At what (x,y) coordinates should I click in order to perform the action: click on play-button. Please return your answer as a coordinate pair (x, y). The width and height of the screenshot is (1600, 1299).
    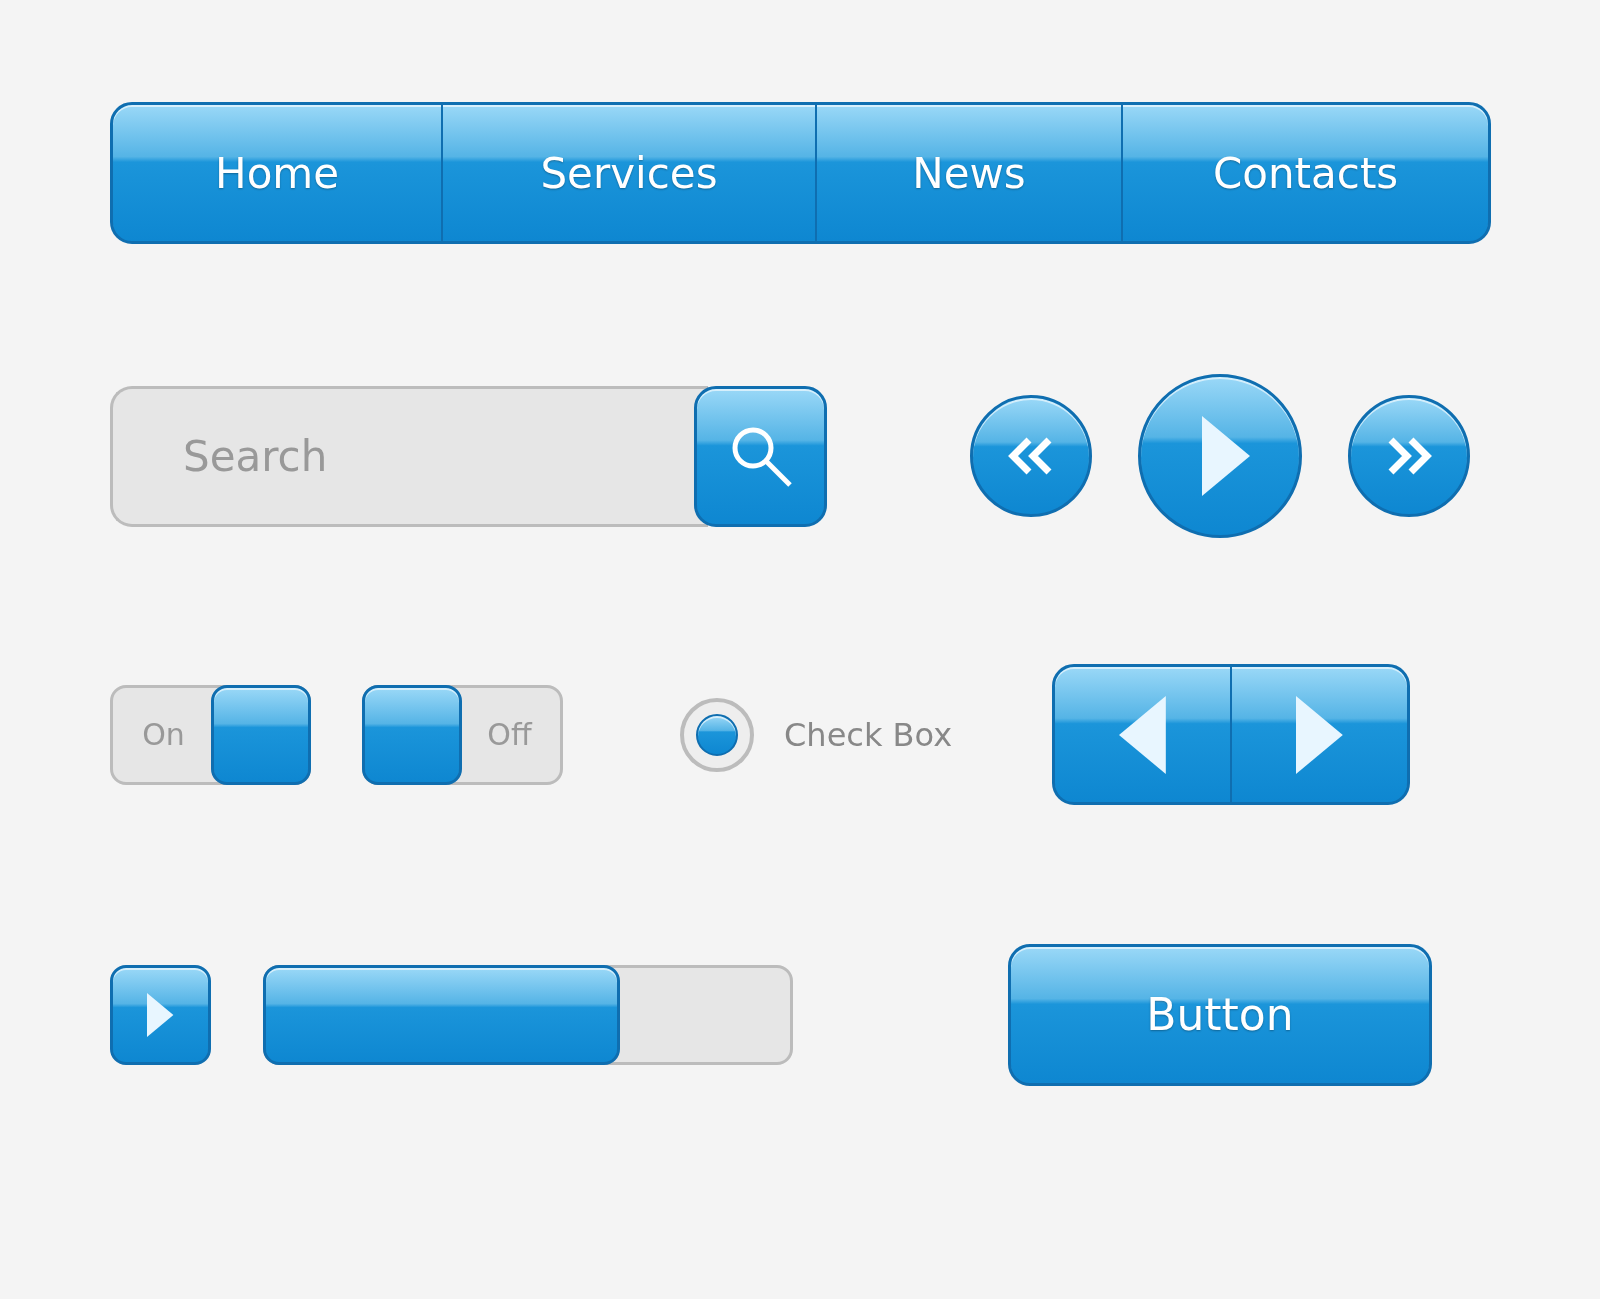
    Looking at the image, I should click on (160, 1014).